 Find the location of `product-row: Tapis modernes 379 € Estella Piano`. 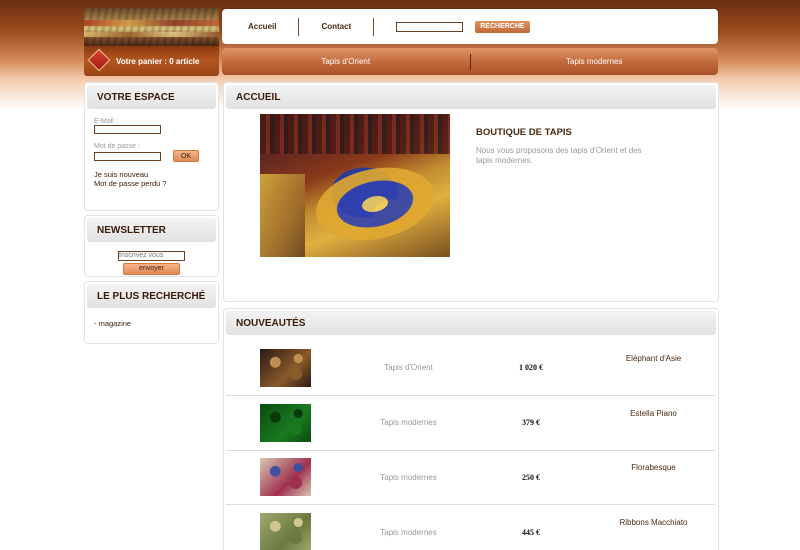

product-row: Tapis modernes 379 € Estella Piano is located at coordinates (470, 424).